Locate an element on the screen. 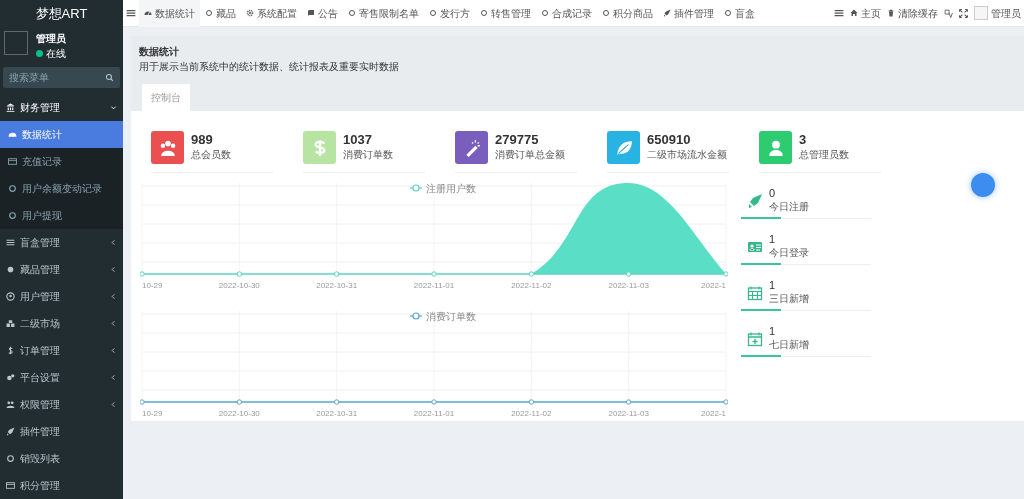 This screenshot has width=1024, height=499. sidebar-item: 积分管理 is located at coordinates (61, 485).